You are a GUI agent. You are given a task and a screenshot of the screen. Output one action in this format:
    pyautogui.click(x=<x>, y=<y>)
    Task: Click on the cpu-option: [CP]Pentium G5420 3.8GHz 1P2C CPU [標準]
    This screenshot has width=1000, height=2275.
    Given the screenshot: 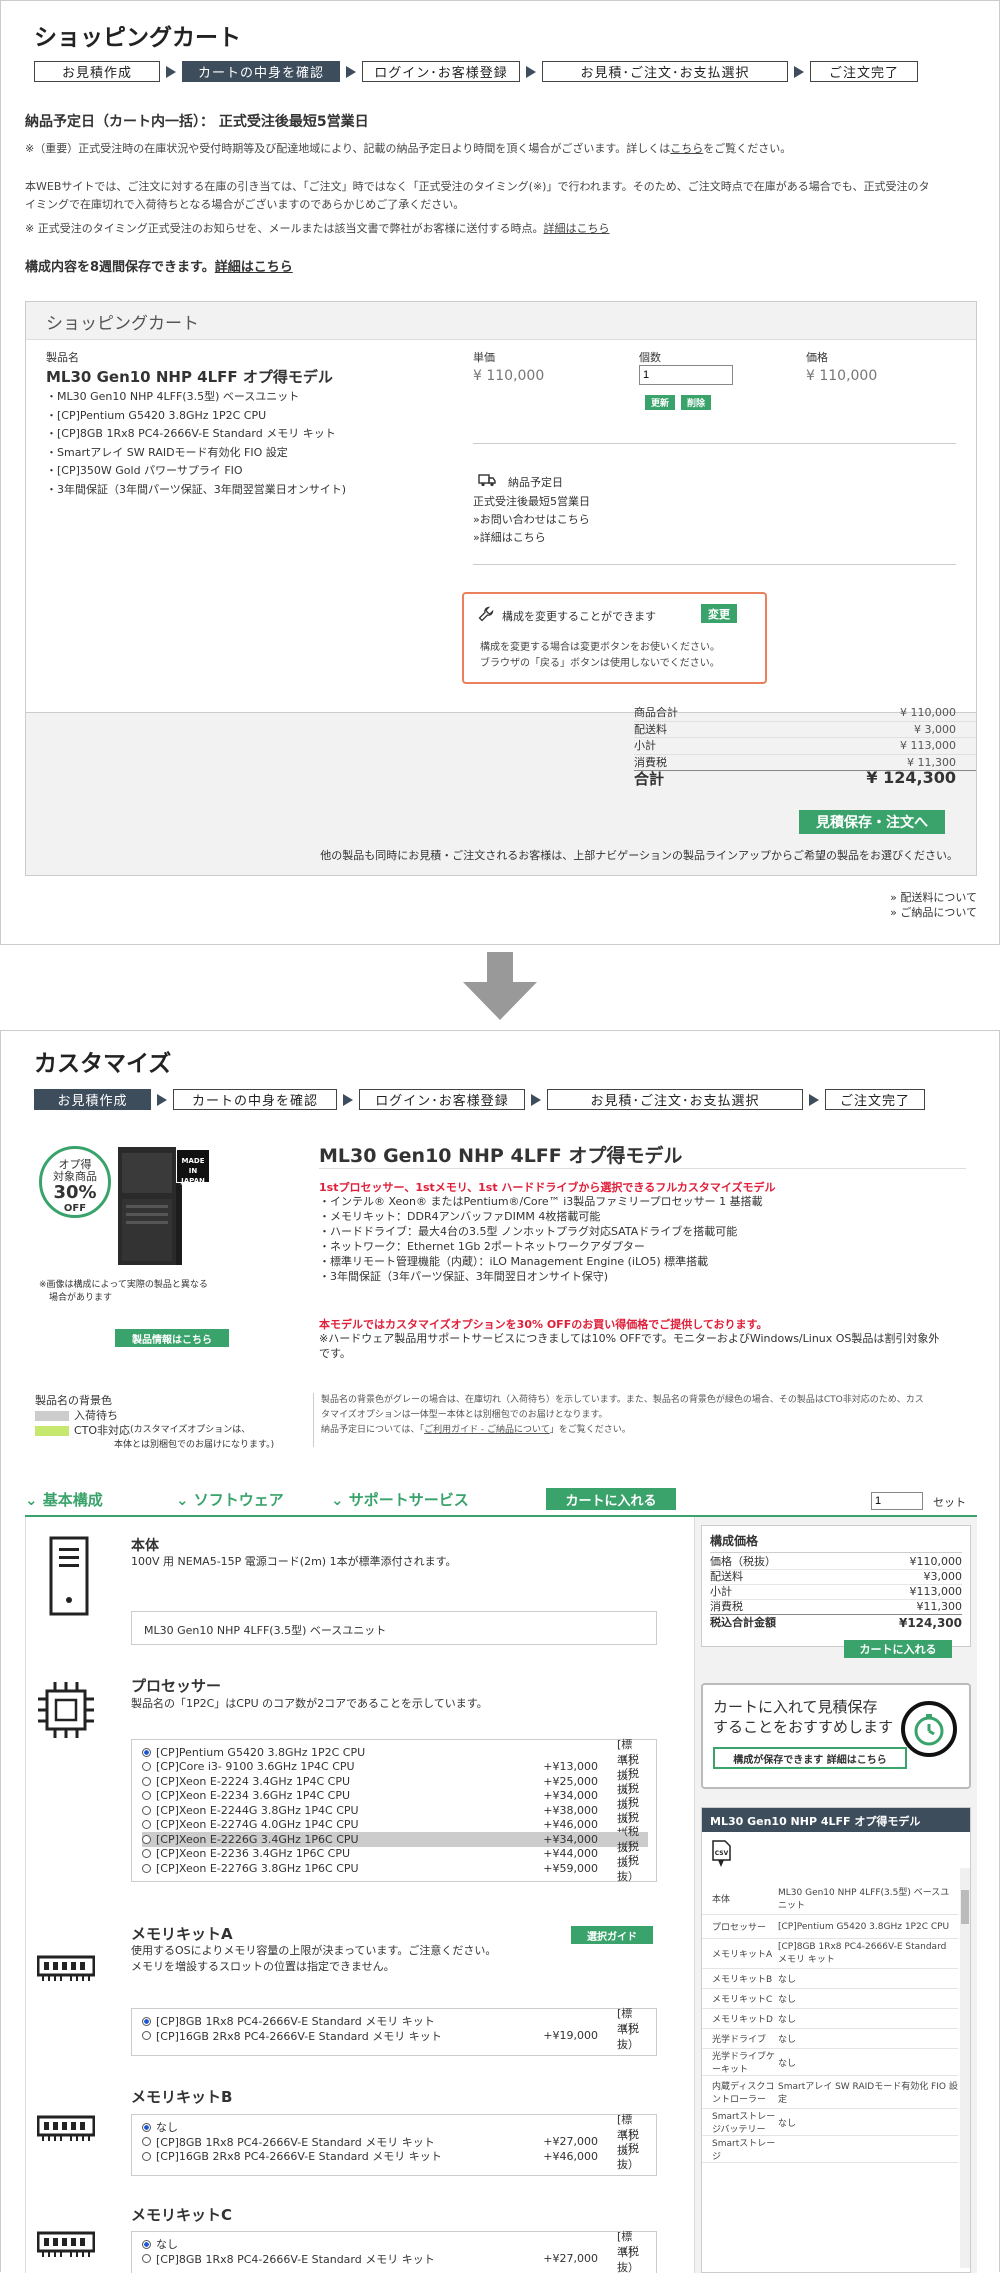 What is the action you would take?
    pyautogui.click(x=394, y=1752)
    